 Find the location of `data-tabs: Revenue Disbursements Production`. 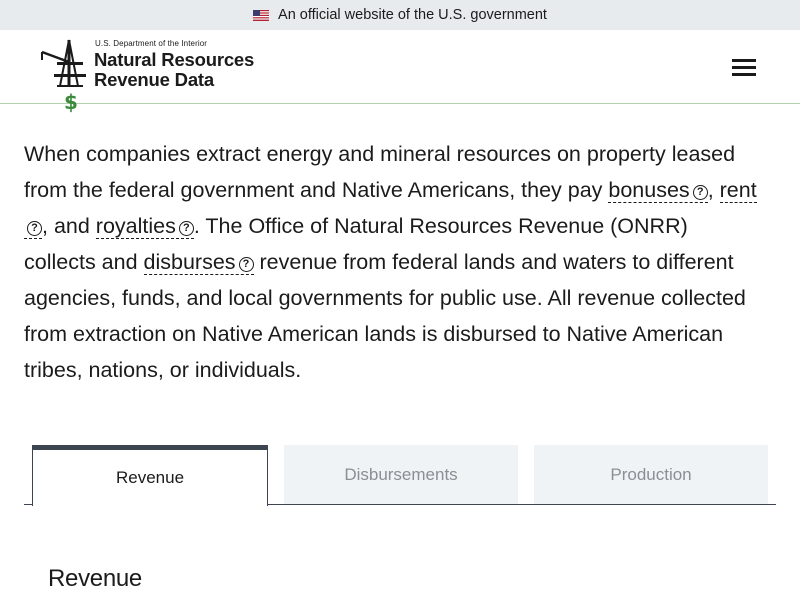

data-tabs: Revenue Disbursements Production is located at coordinates (400, 475).